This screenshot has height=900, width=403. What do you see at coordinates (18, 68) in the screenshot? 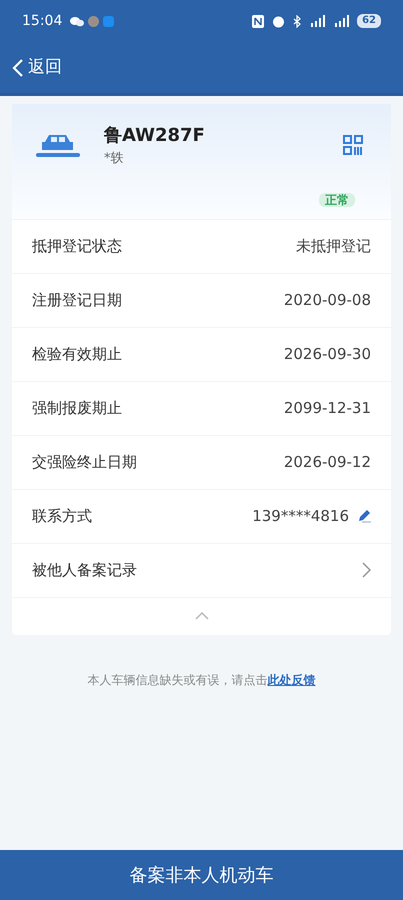
I see `back-icon` at bounding box center [18, 68].